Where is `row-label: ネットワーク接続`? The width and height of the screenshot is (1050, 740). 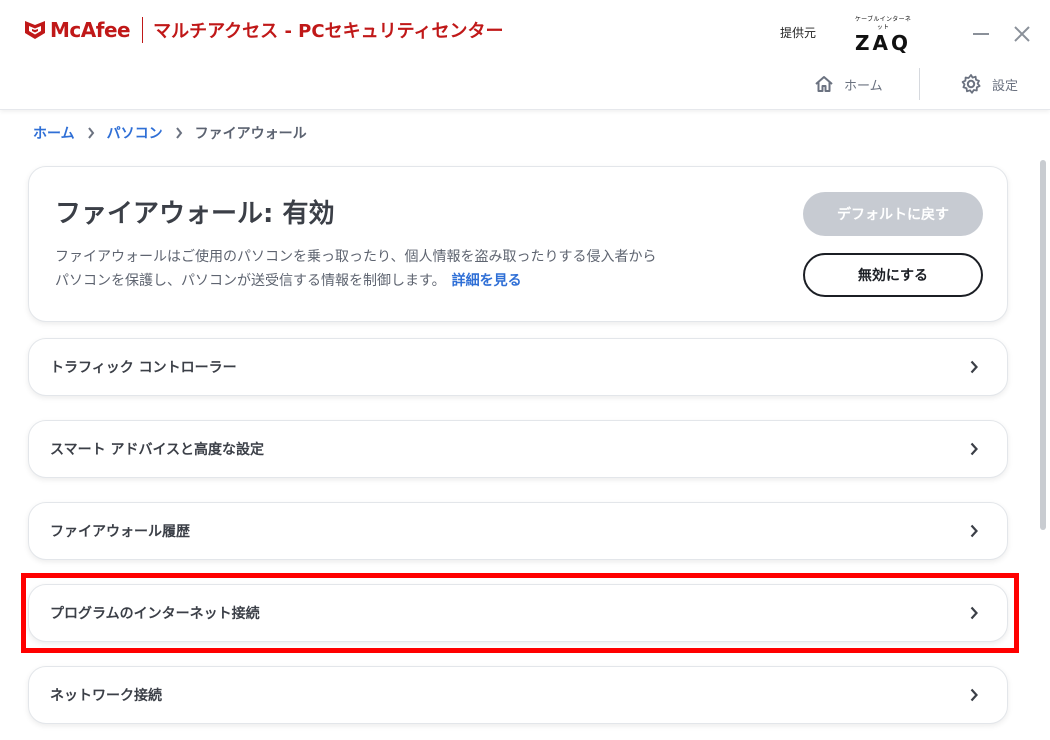 row-label: ネットワーク接続 is located at coordinates (106, 696).